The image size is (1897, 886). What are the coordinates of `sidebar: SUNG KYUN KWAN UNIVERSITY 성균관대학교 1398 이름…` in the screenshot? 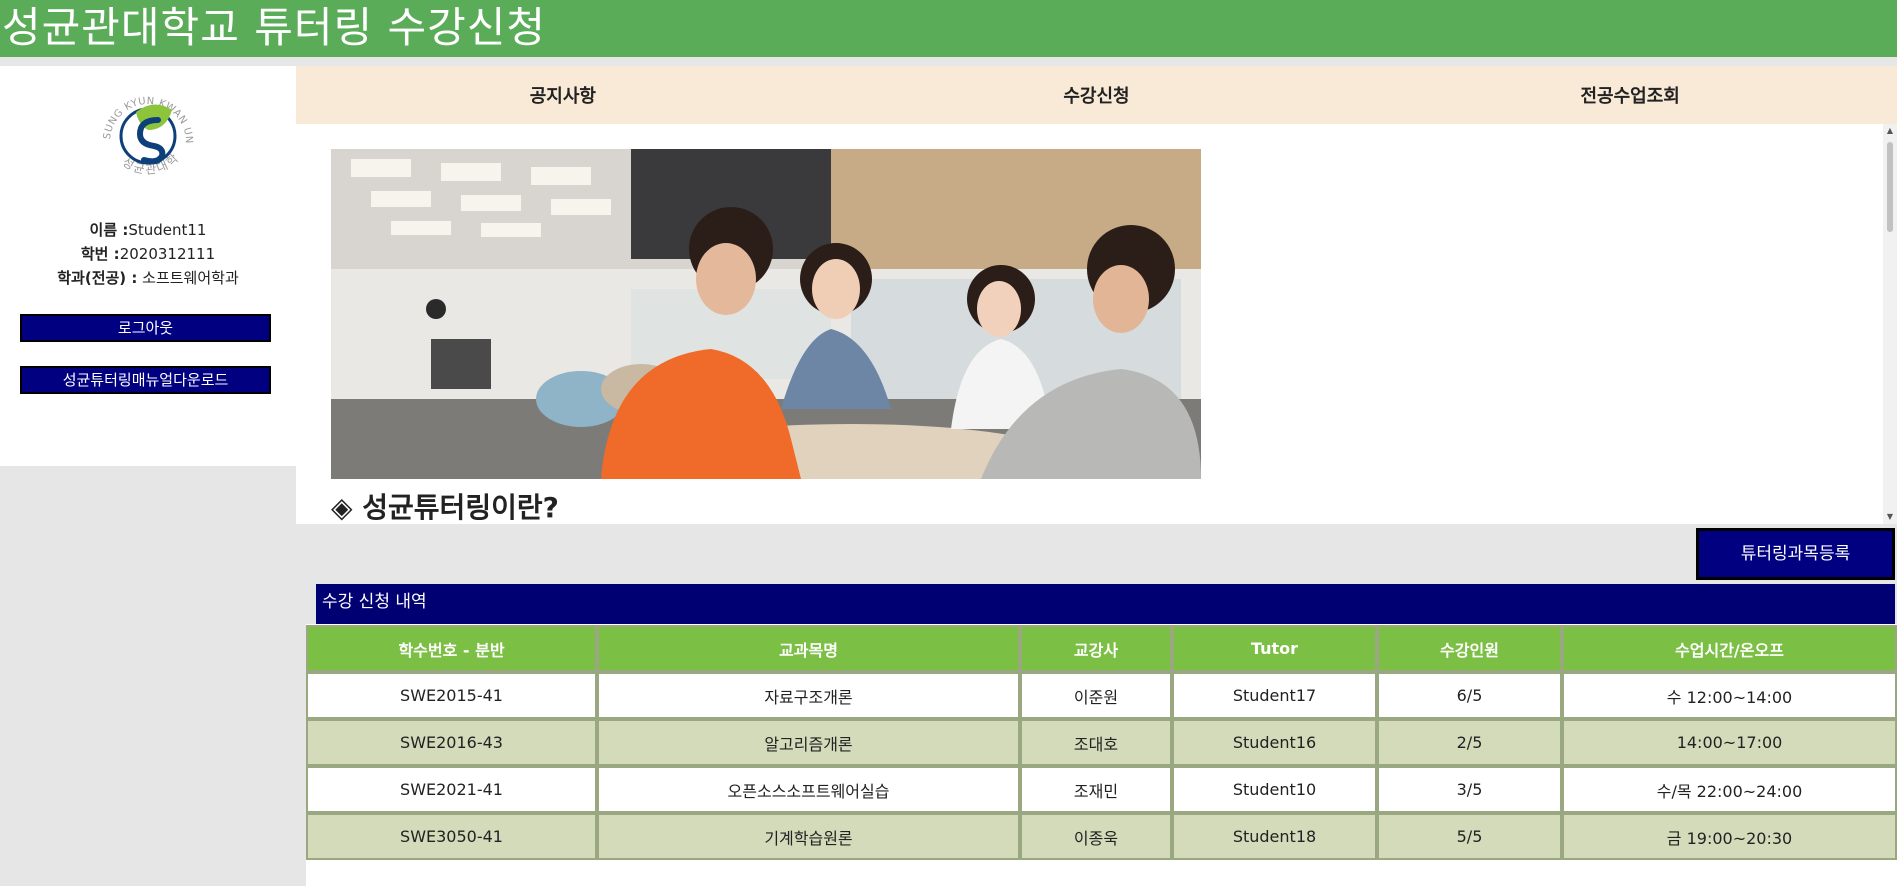 It's located at (148, 266).